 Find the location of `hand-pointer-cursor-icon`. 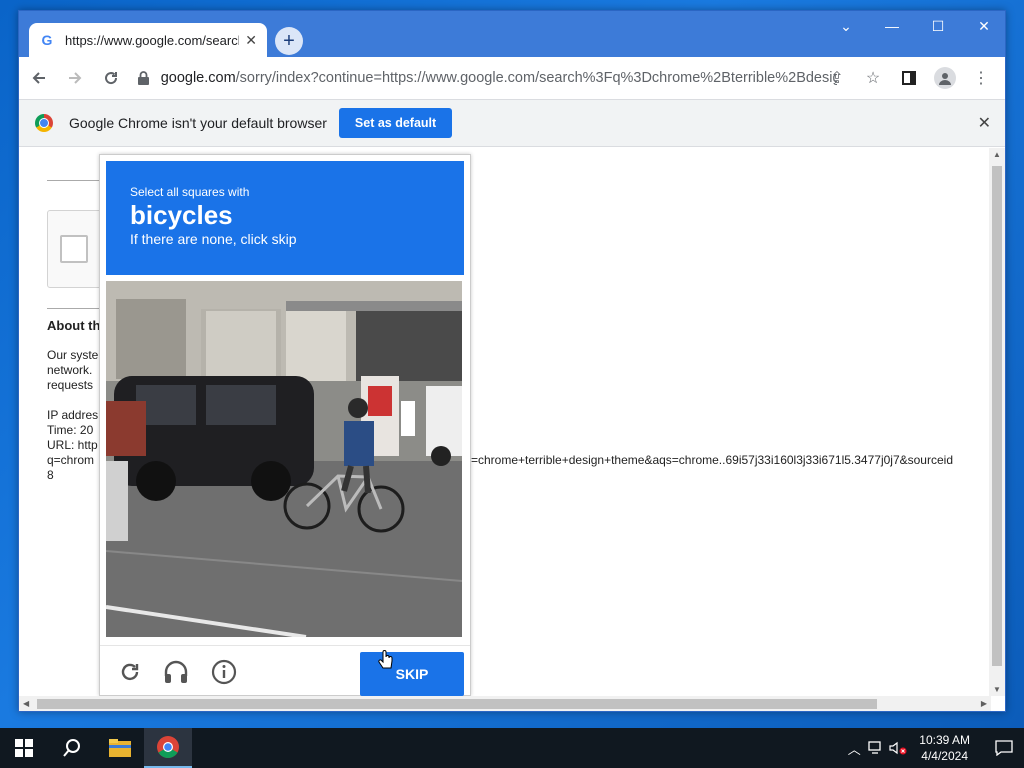

hand-pointer-cursor-icon is located at coordinates (385, 659).